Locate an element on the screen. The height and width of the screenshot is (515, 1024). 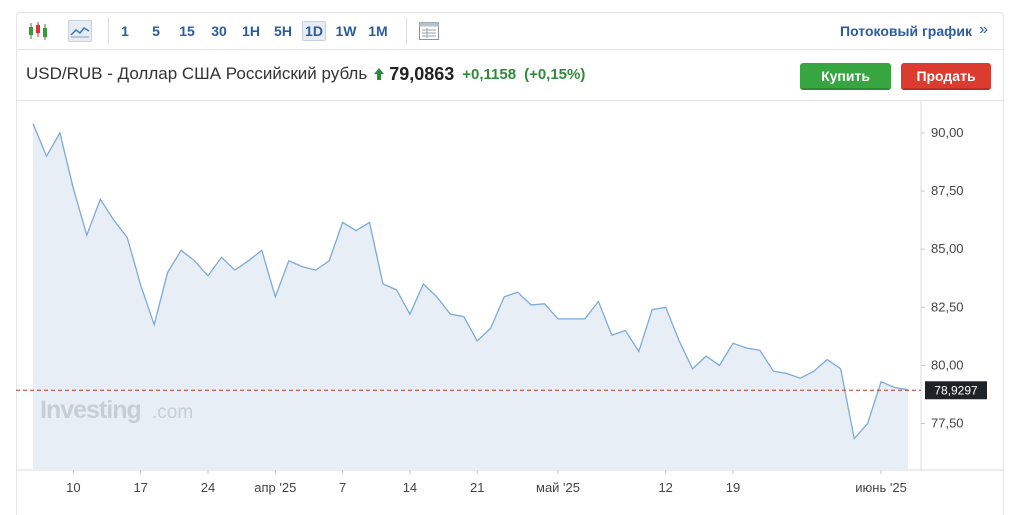
x-tick-label: 7 is located at coordinates (342, 487).